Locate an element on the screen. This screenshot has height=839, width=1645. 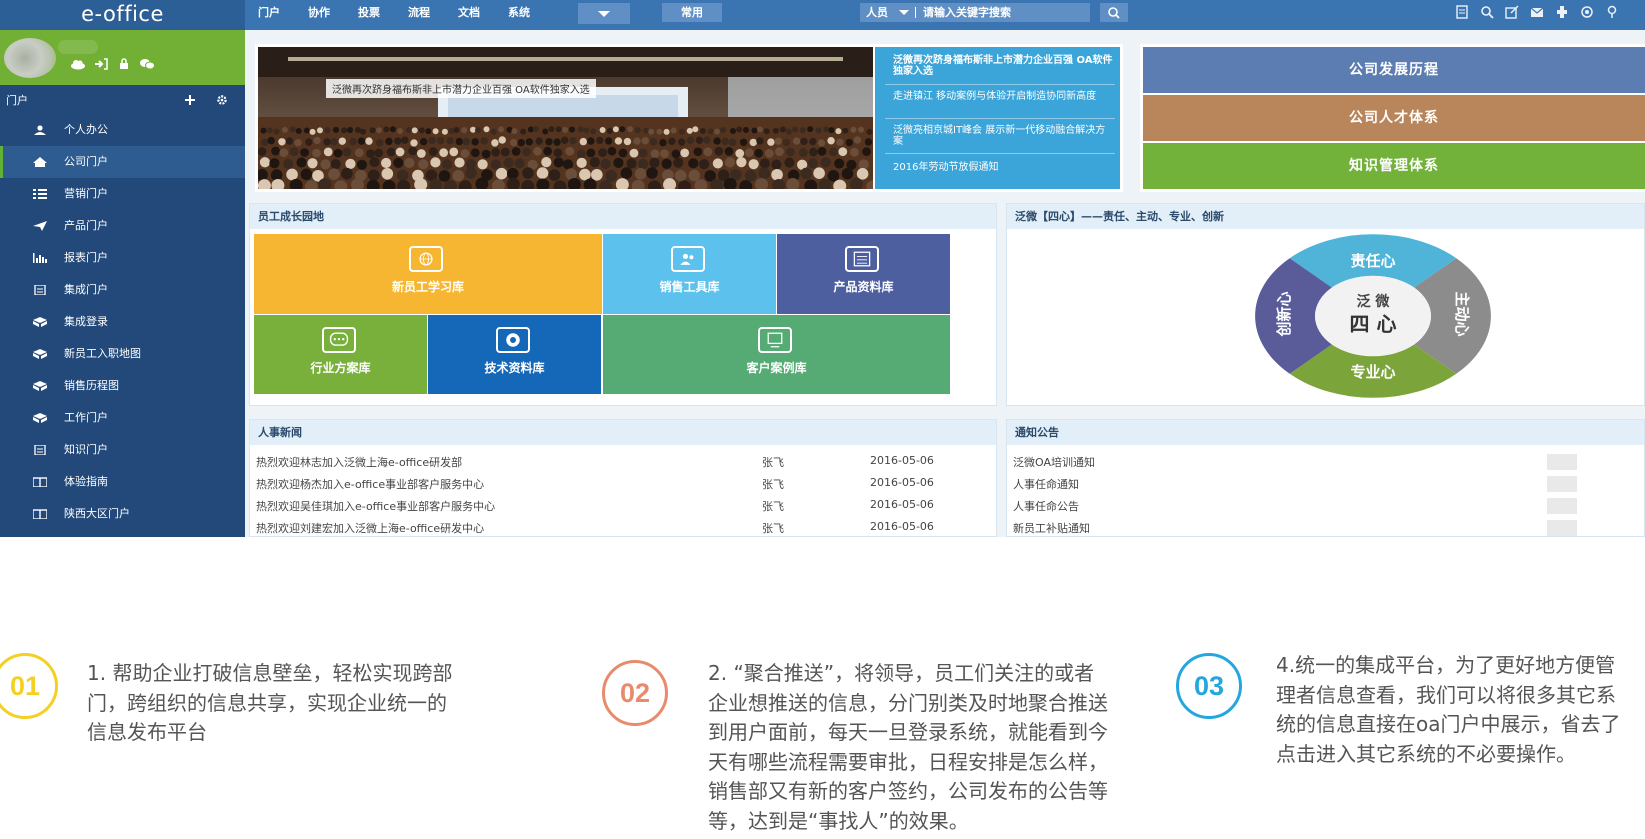
feature-line: 1. 帮助企业打破信息壁垒，轻松实现跨部 is located at coordinates (270, 673).